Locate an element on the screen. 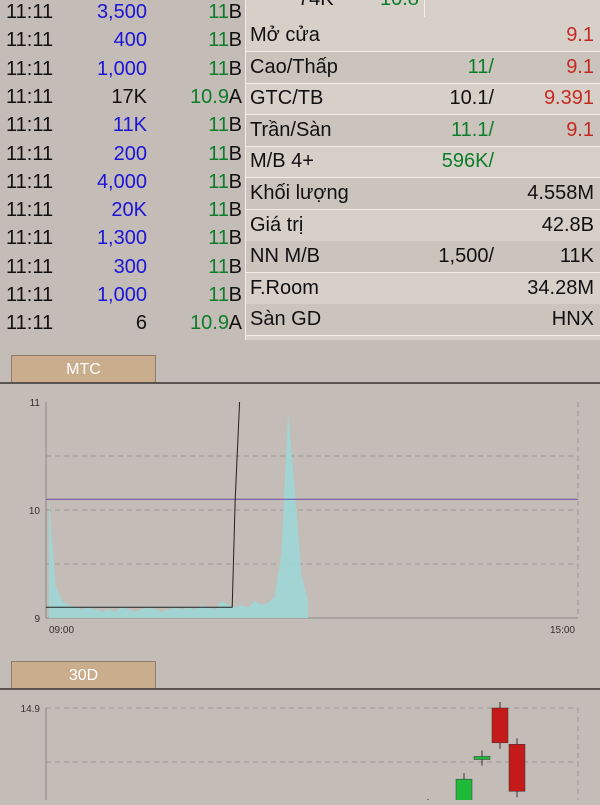 This screenshot has width=600, height=805. trade-row: 11:11 300 11 B is located at coordinates (122, 267).